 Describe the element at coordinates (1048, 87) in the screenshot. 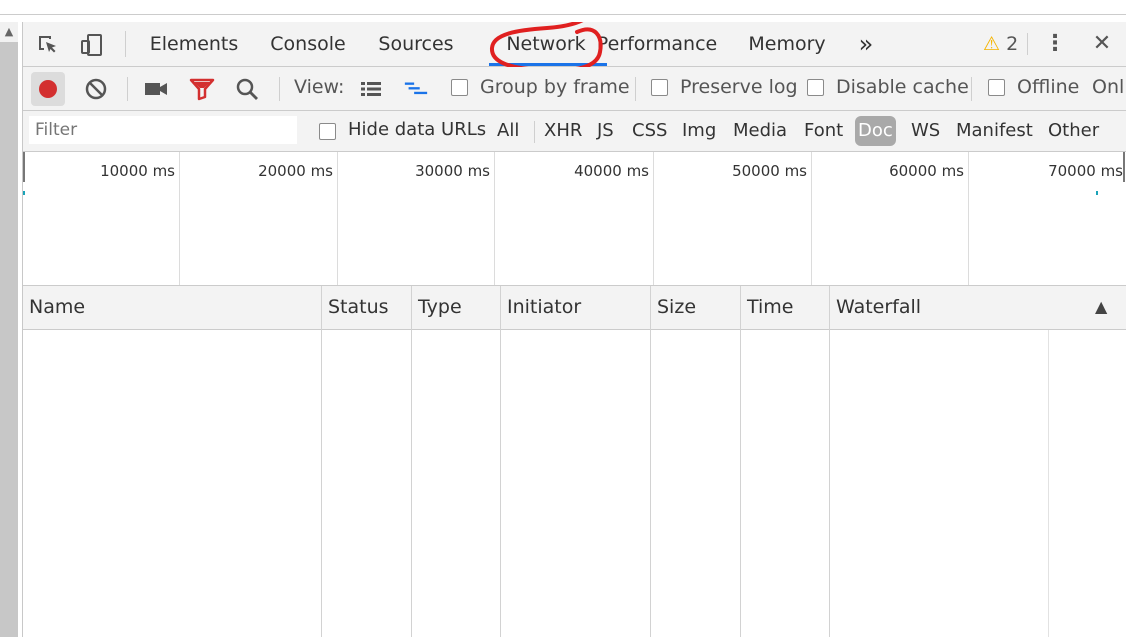

I see `offline-label: Offline` at that location.